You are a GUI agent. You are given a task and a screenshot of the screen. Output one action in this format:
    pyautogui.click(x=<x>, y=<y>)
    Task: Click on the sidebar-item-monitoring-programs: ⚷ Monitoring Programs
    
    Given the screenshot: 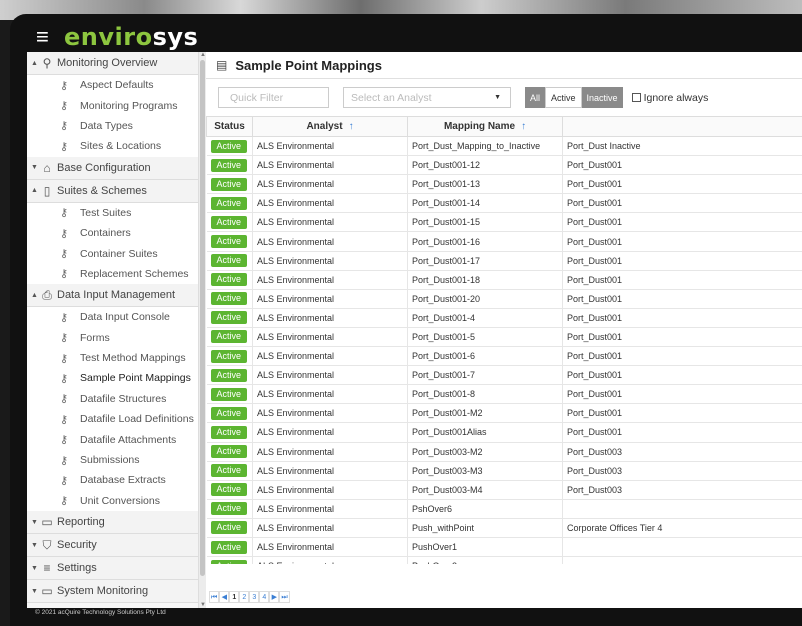 What is the action you would take?
    pyautogui.click(x=112, y=105)
    